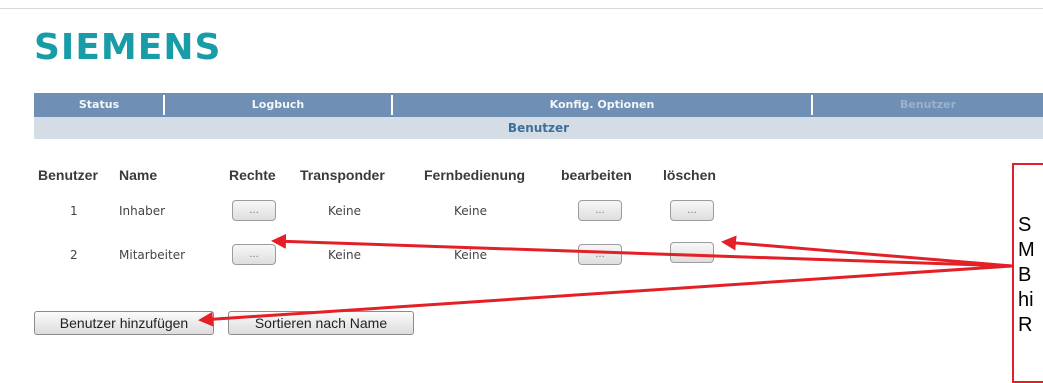 Image resolution: width=1043 pixels, height=383 pixels. I want to click on user-id: 2, so click(74, 255).